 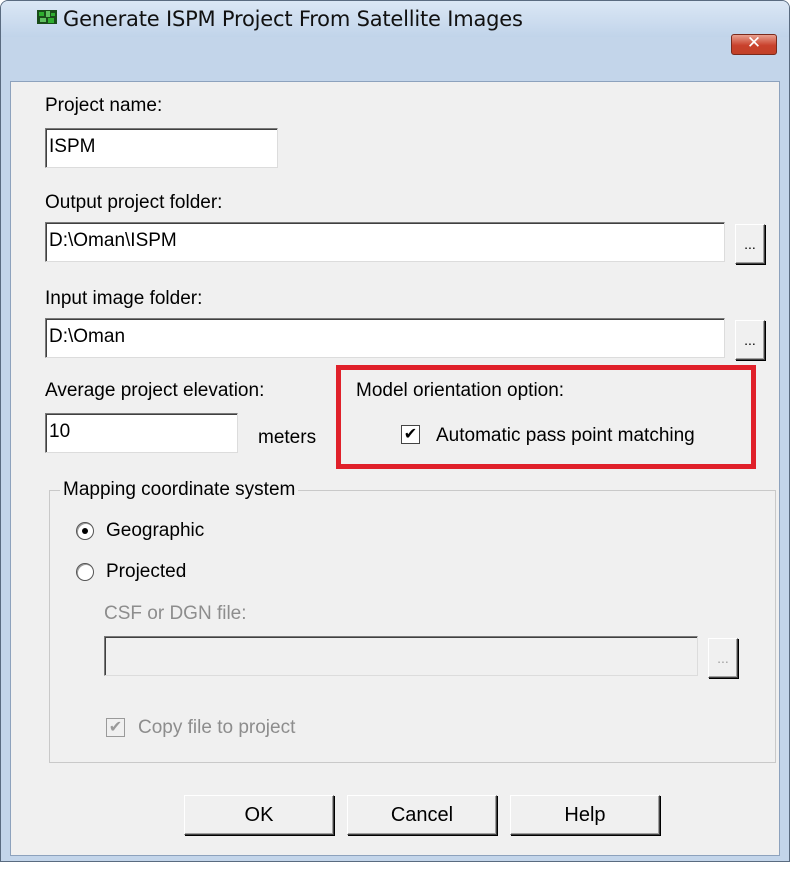 I want to click on close-button: ✕, so click(x=754, y=44).